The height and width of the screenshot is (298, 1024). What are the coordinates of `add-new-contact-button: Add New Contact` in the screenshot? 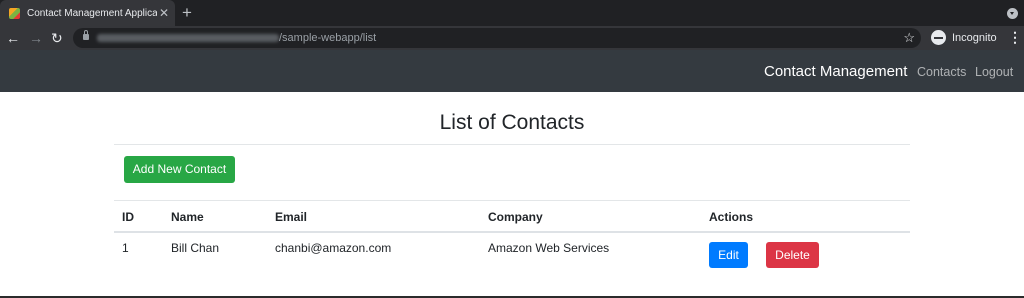 It's located at (179, 169).